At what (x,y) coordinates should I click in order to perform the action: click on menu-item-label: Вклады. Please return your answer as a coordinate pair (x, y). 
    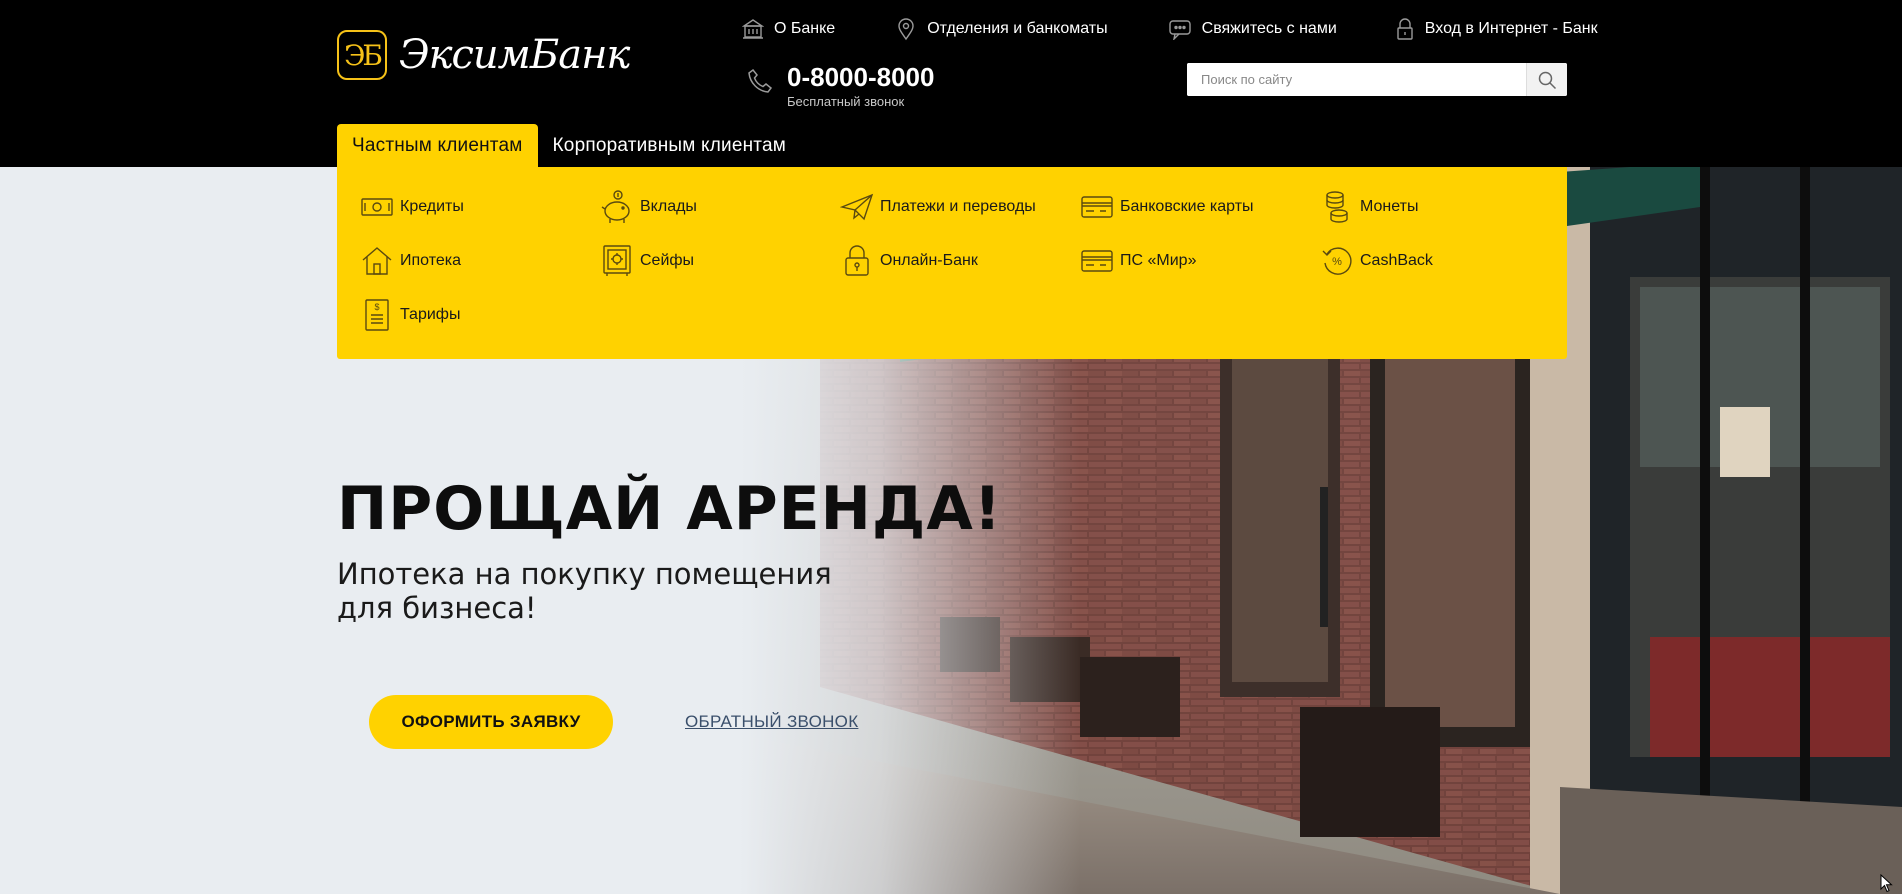
    Looking at the image, I should click on (668, 206).